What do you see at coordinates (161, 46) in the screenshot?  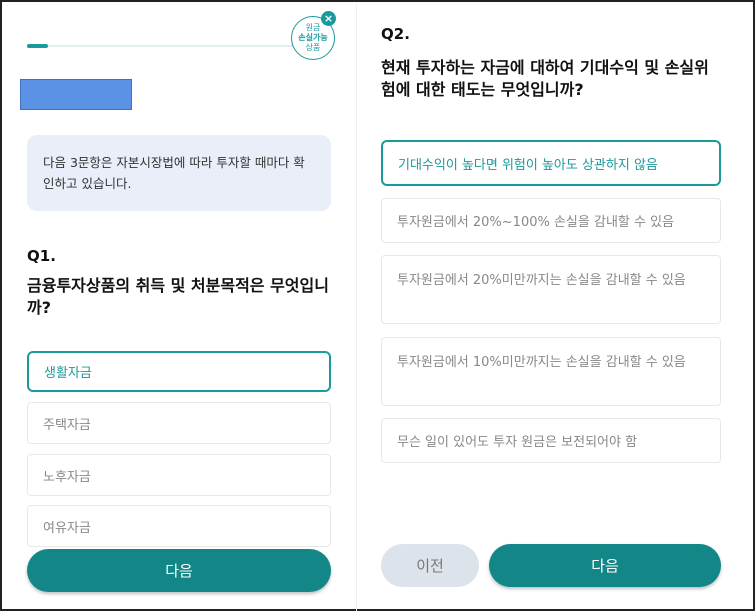 I see `progress-bar` at bounding box center [161, 46].